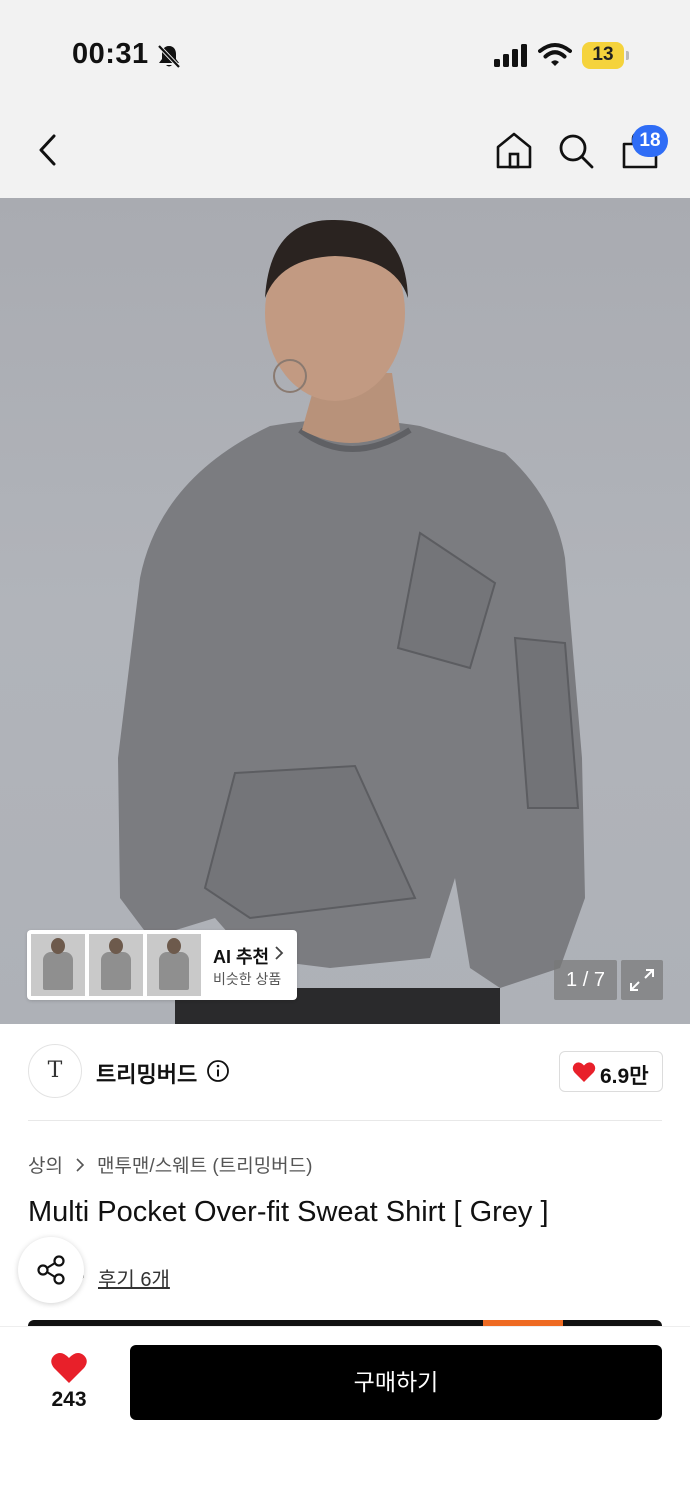 The width and height of the screenshot is (690, 1500). What do you see at coordinates (45, 1164) in the screenshot?
I see `breadcrumb-category: 상의` at bounding box center [45, 1164].